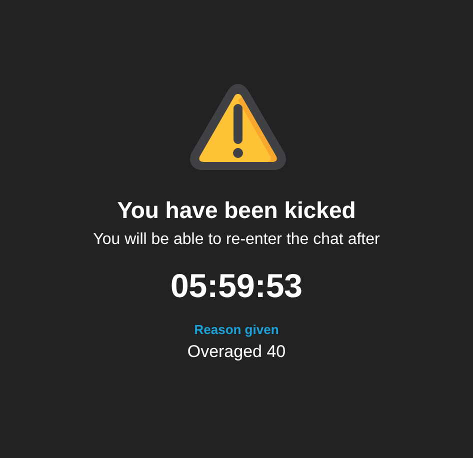 Image resolution: width=473 pixels, height=458 pixels. What do you see at coordinates (236, 286) in the screenshot?
I see `countdown-timer: 05:59:53` at bounding box center [236, 286].